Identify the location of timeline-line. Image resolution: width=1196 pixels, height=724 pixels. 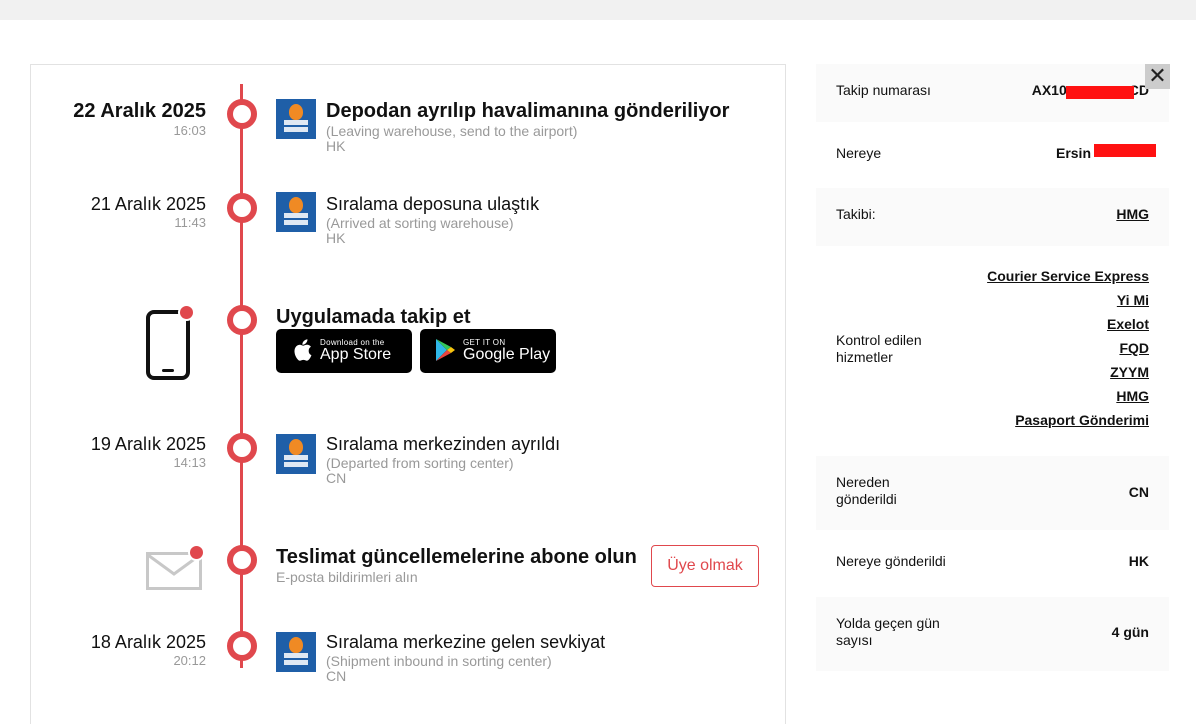
(241, 376).